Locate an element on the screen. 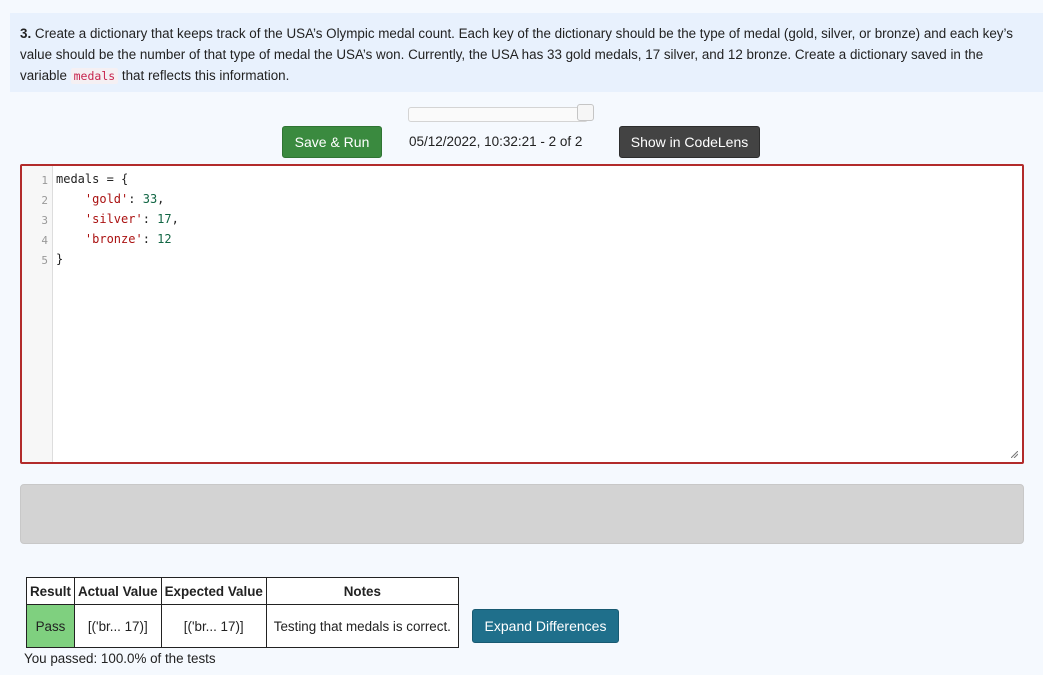 The width and height of the screenshot is (1043, 675). code-token: } is located at coordinates (60, 259).